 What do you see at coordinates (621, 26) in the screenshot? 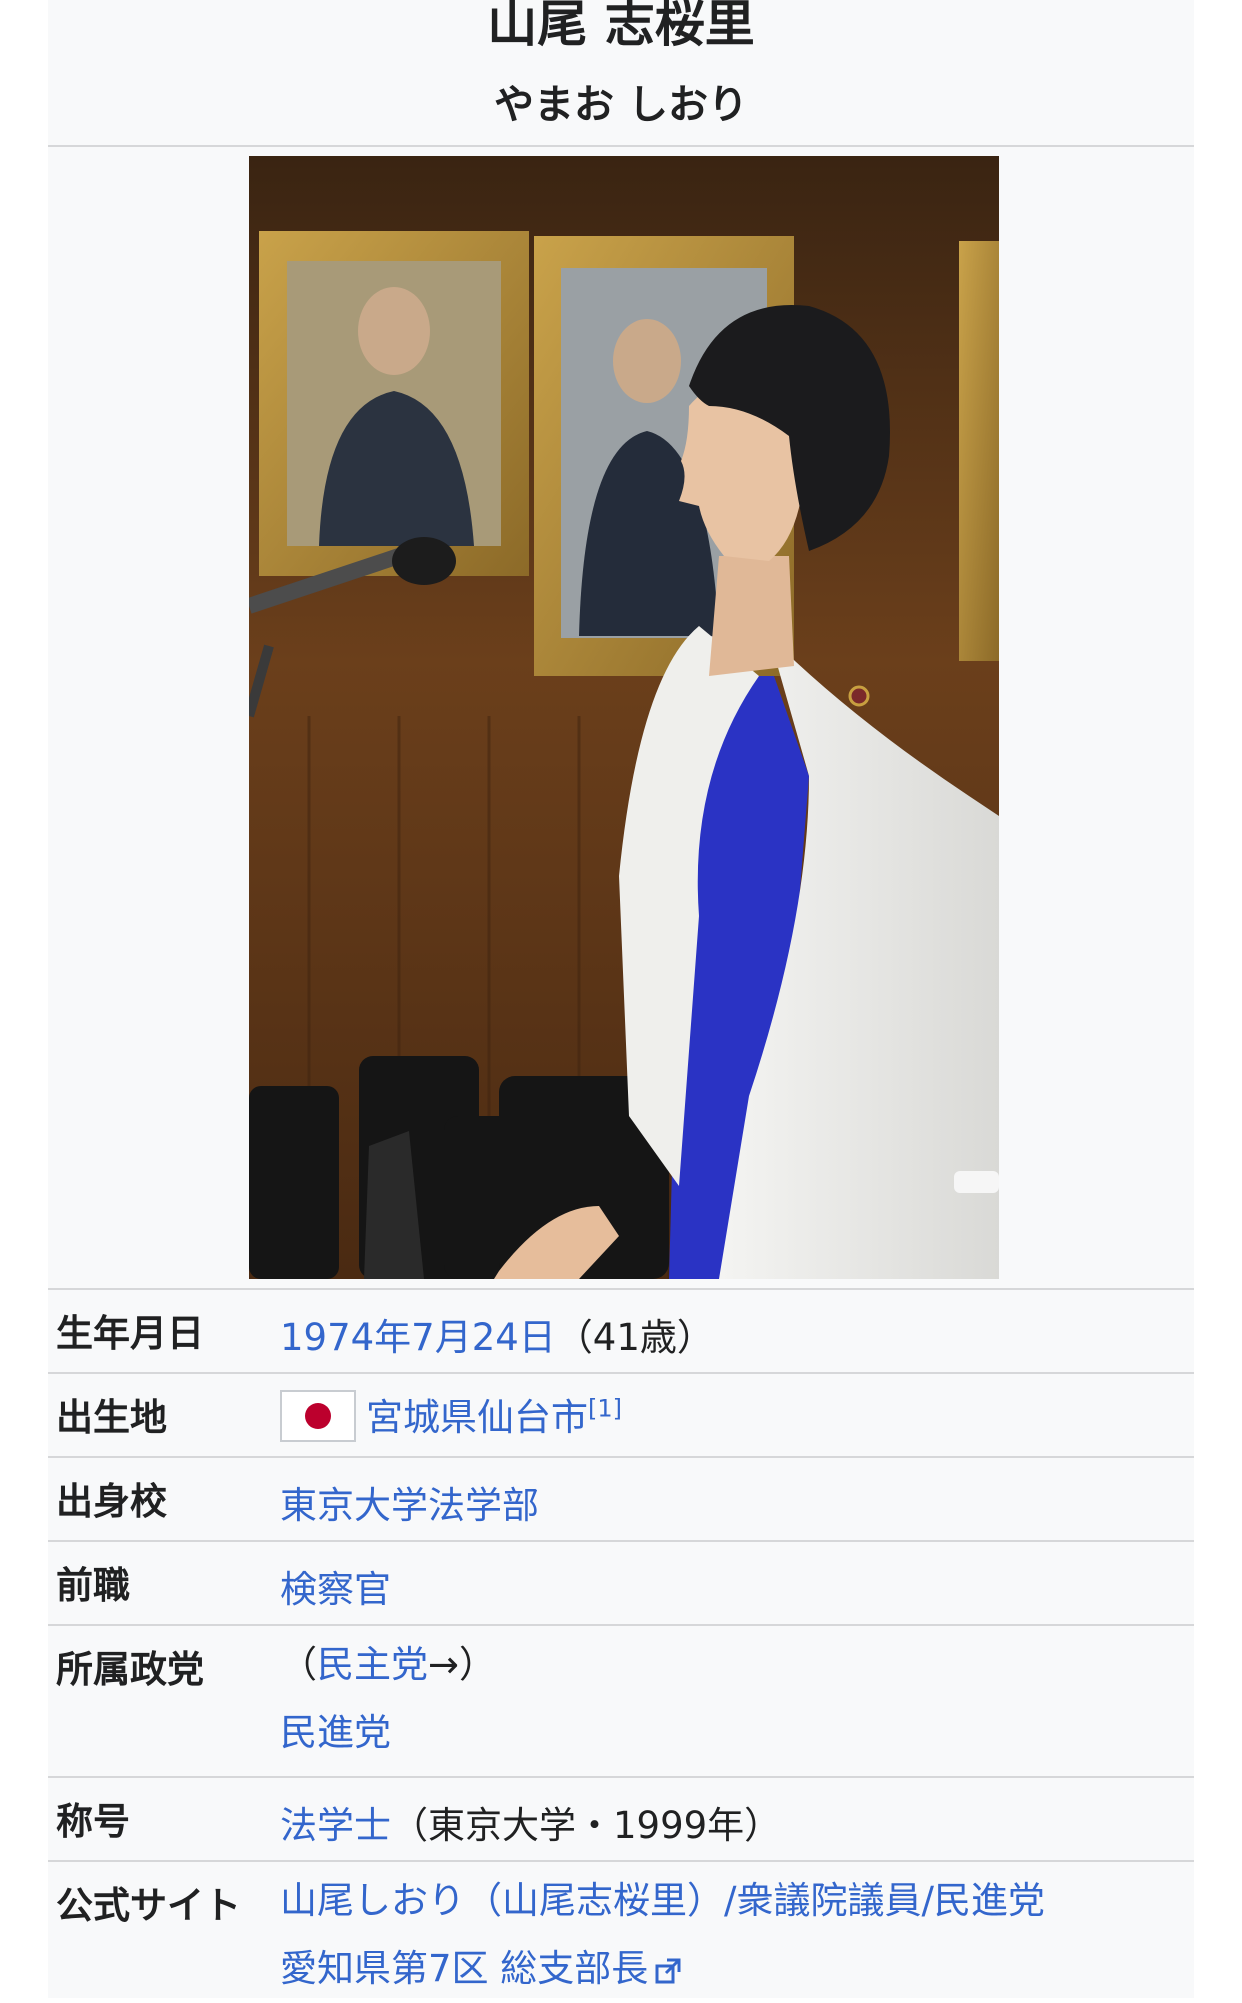
I see `infobox-title: 山尾 志桜里` at bounding box center [621, 26].